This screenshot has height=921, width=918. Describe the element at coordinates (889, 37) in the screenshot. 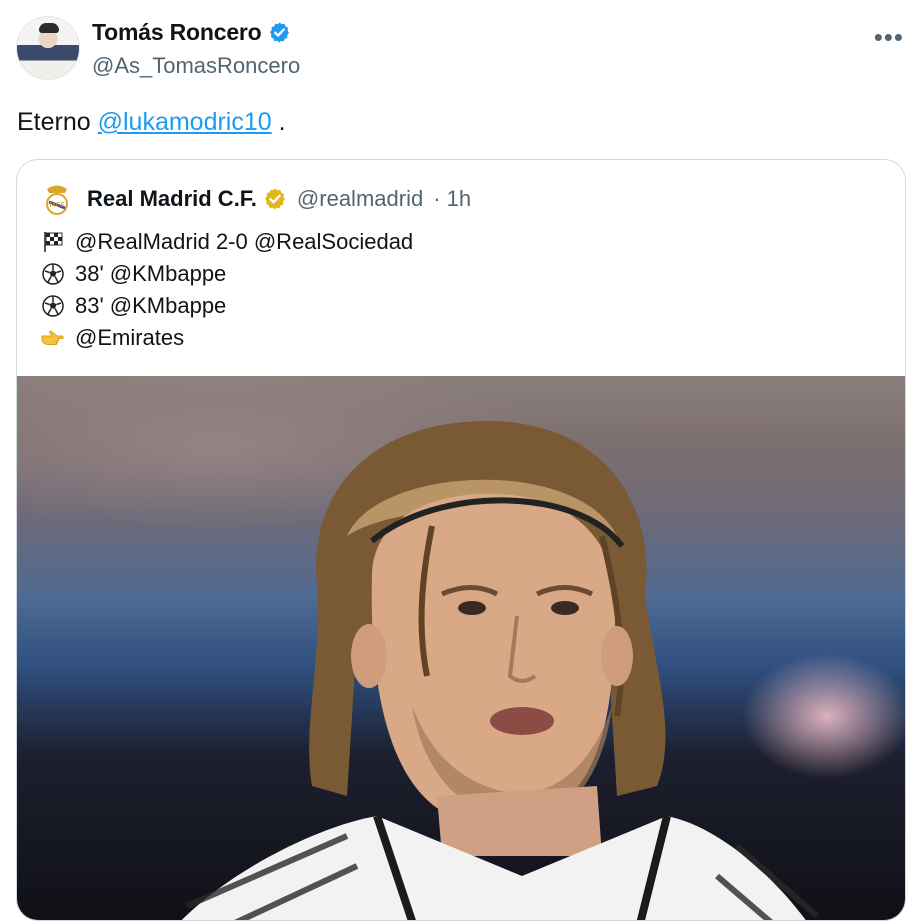

I see `more-options-icon: •••` at that location.